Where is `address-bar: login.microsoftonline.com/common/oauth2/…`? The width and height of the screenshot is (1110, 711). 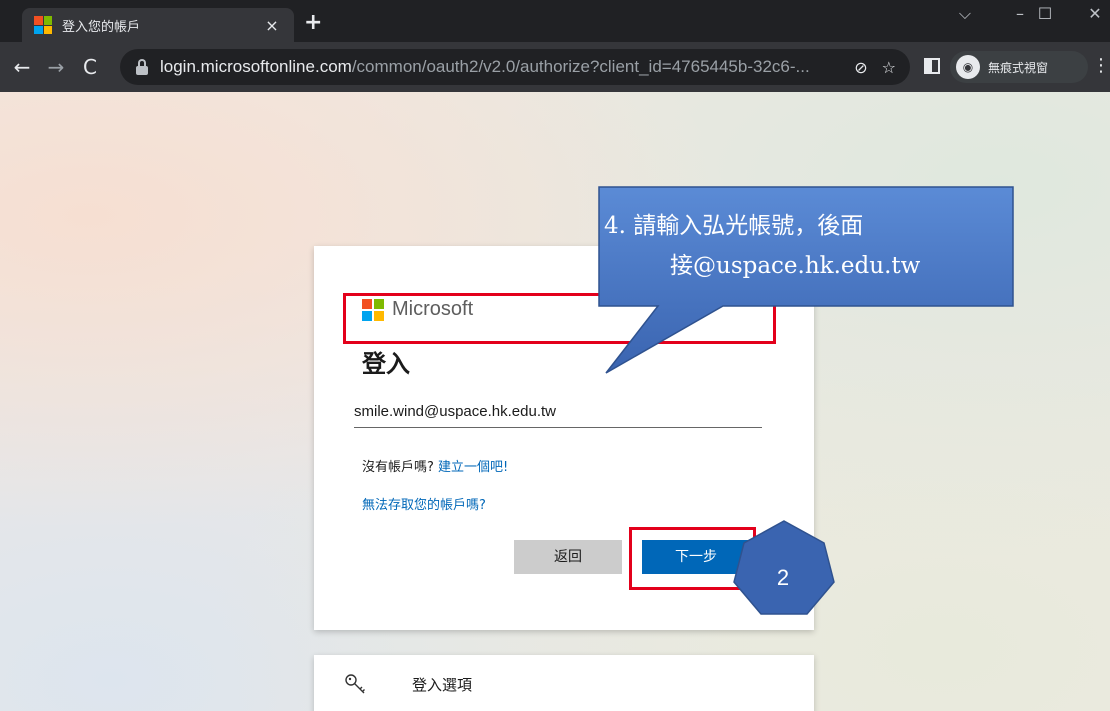
address-bar: login.microsoftonline.com/common/oauth2/… is located at coordinates (515, 67).